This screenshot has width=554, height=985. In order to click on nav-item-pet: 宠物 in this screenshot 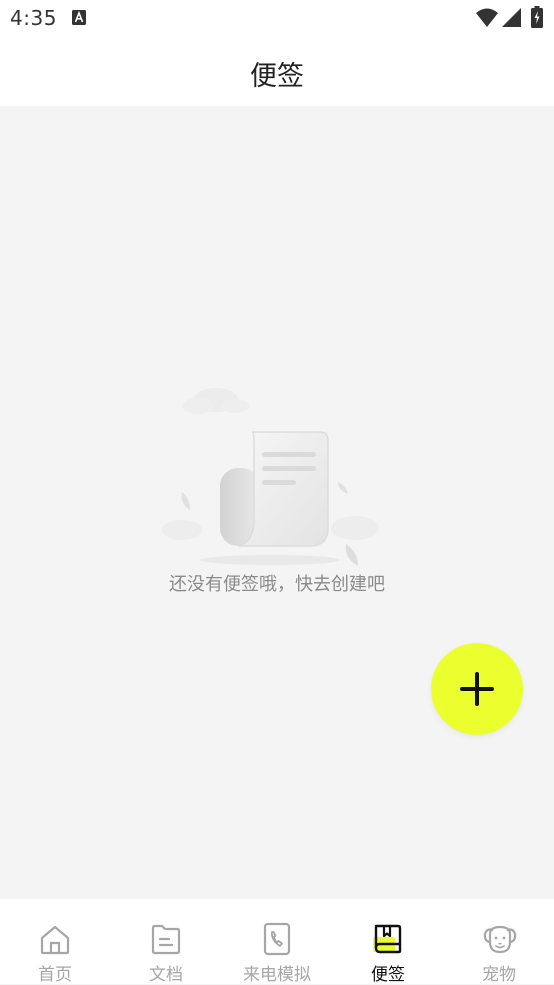, I will do `click(499, 942)`.